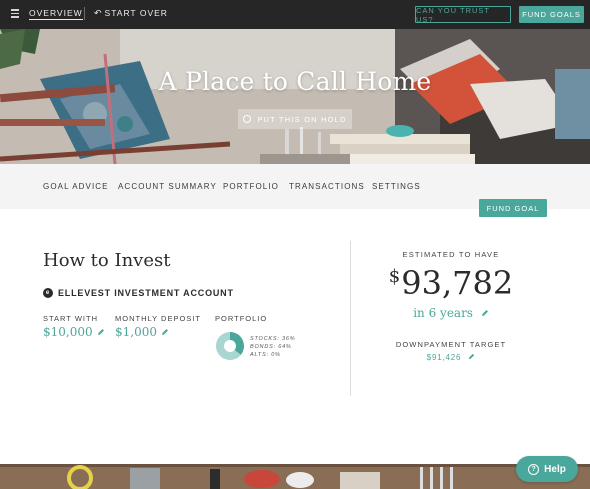 This screenshot has height=489, width=590. What do you see at coordinates (396, 186) in the screenshot?
I see `tab-settings: SETTINGS` at bounding box center [396, 186].